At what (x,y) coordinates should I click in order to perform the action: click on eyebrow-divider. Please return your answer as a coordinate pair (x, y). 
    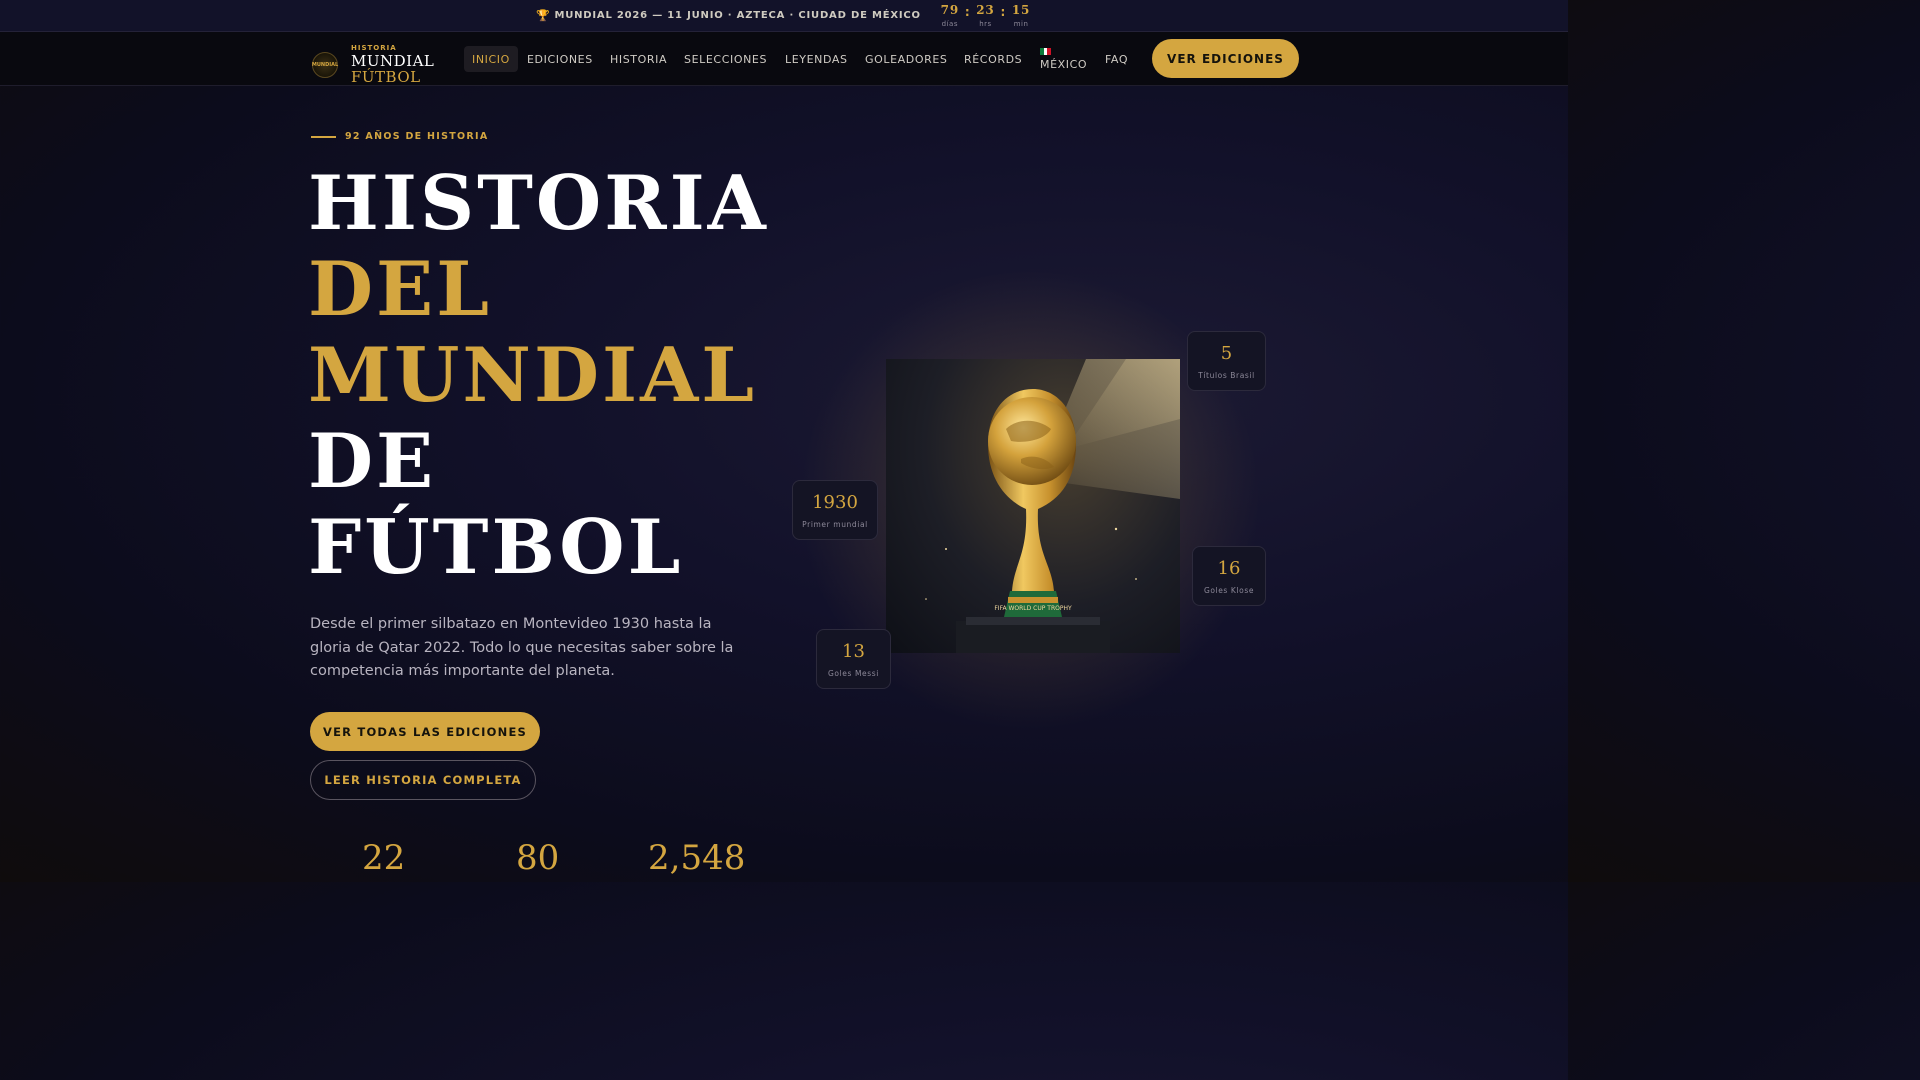
    Looking at the image, I should click on (323, 136).